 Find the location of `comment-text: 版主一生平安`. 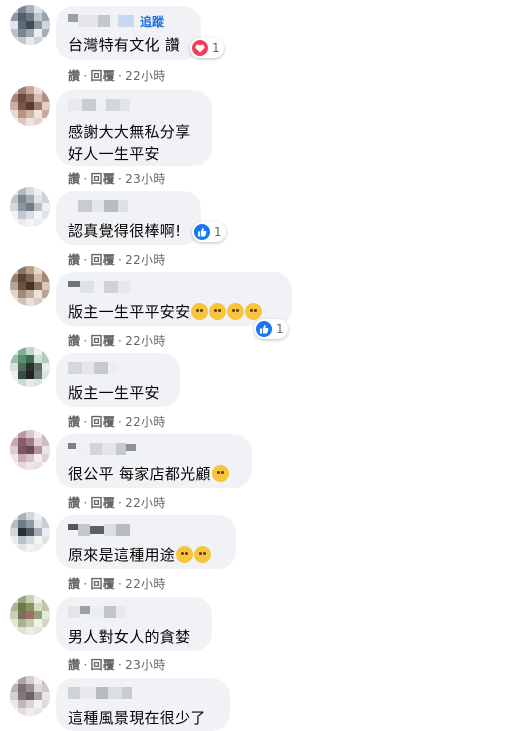

comment-text: 版主一生平安 is located at coordinates (114, 393).